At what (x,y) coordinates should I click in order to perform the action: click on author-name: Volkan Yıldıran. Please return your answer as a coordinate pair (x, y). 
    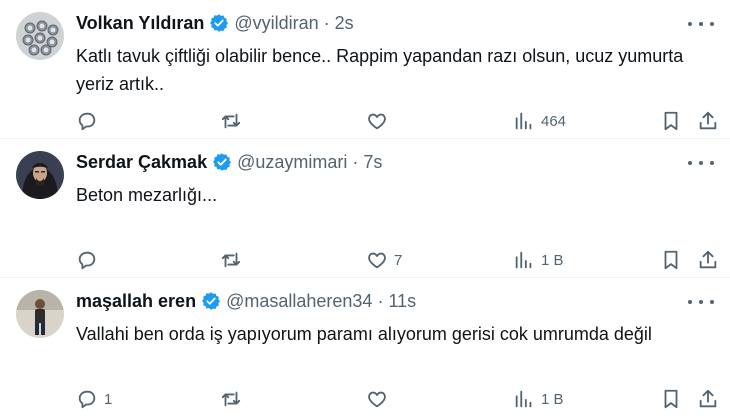
    Looking at the image, I should click on (140, 23).